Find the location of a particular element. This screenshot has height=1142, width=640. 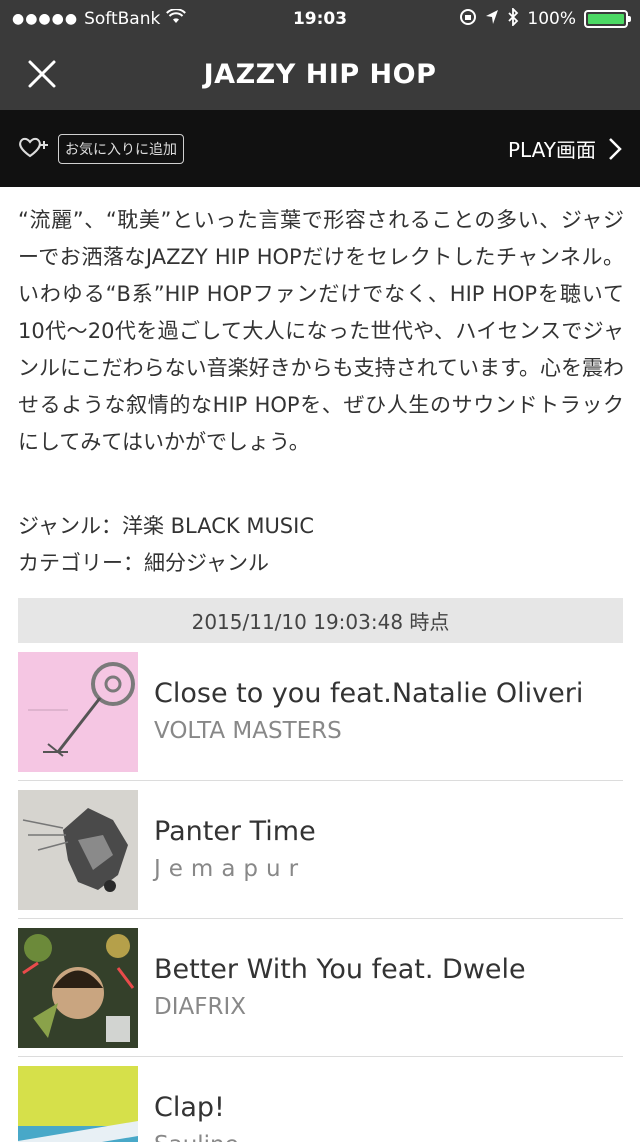

status-left: ●●●●● SoftBank is located at coordinates (99, 18).